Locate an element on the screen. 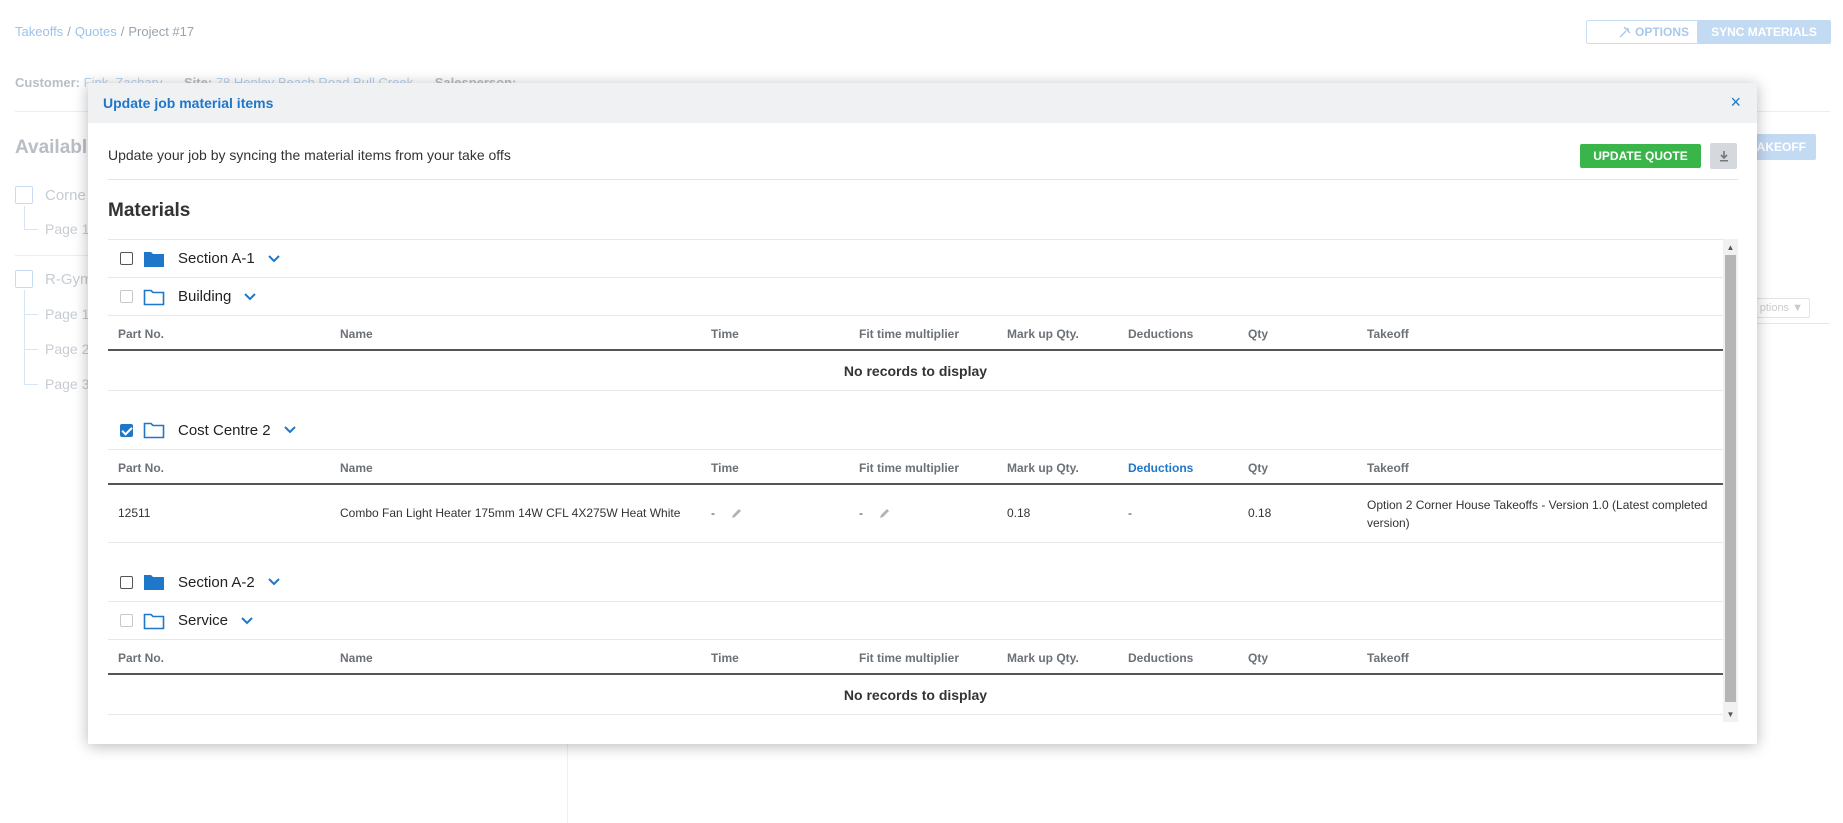 This screenshot has width=1843, height=823. service-checkbox is located at coordinates (126, 620).